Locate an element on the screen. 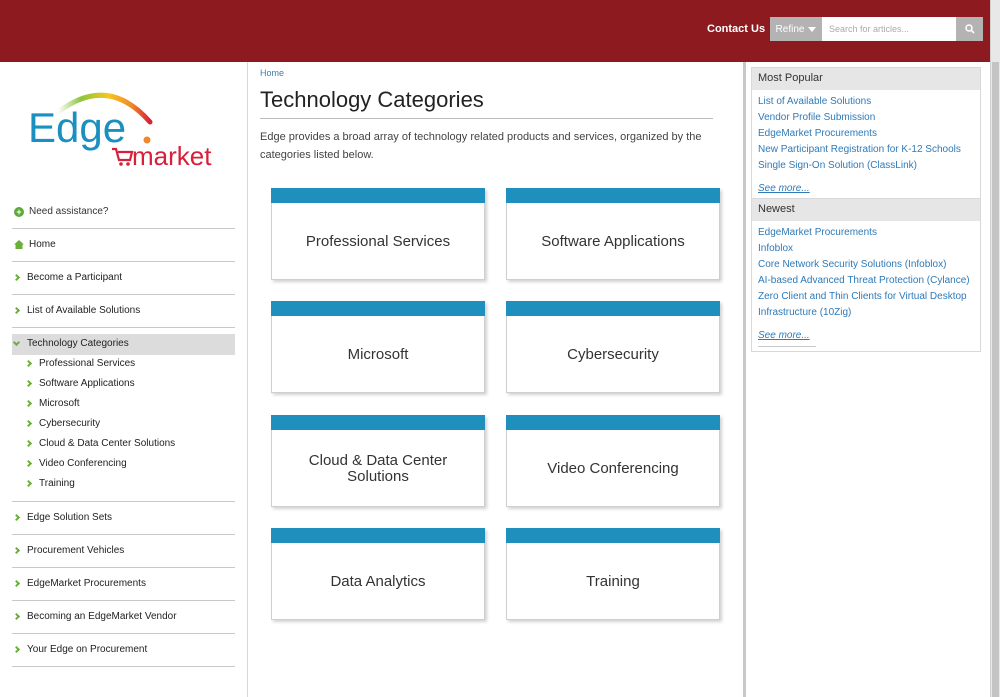 This screenshot has height=697, width=1000. sidebar-item-edge-solution-sets: Edge Solution Sets is located at coordinates (62, 517).